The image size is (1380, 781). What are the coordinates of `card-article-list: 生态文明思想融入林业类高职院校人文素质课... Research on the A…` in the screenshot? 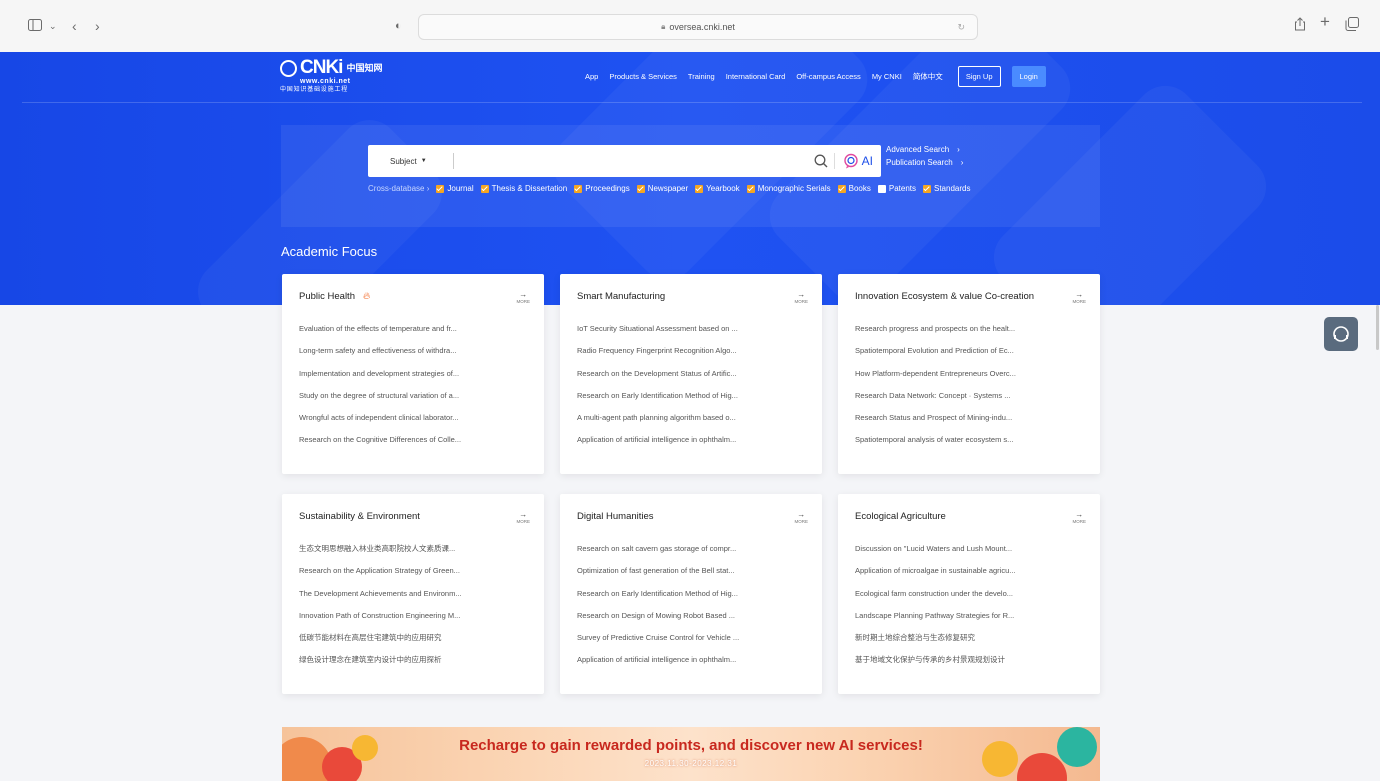 It's located at (414, 611).